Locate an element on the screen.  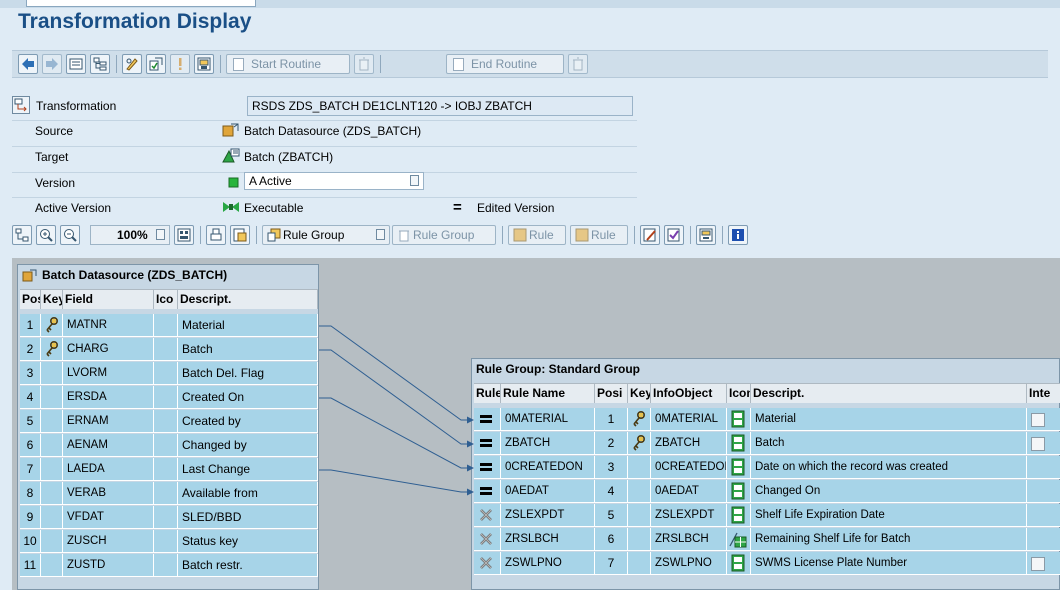
hierarchy-button is located at coordinates (100, 64).